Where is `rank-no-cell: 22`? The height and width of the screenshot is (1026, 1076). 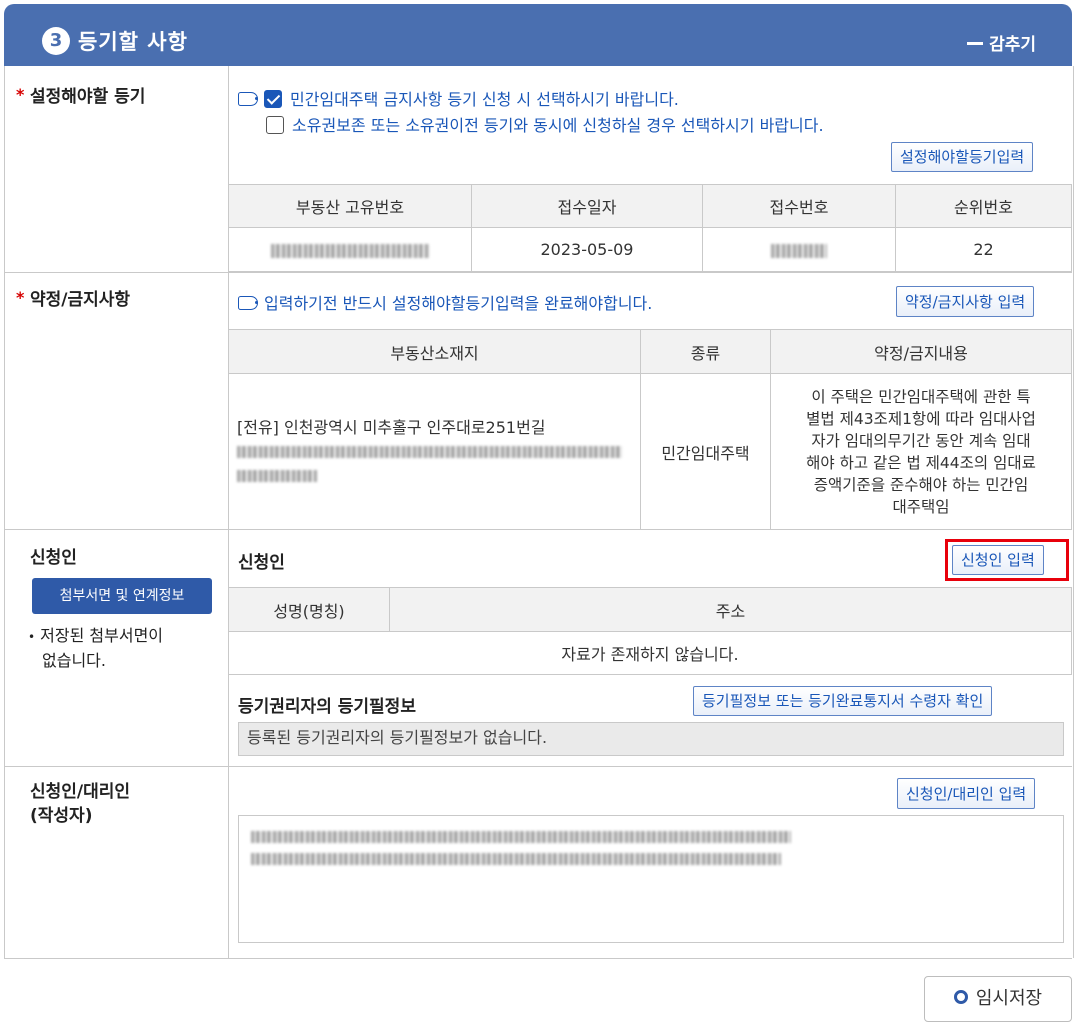 rank-no-cell: 22 is located at coordinates (983, 249).